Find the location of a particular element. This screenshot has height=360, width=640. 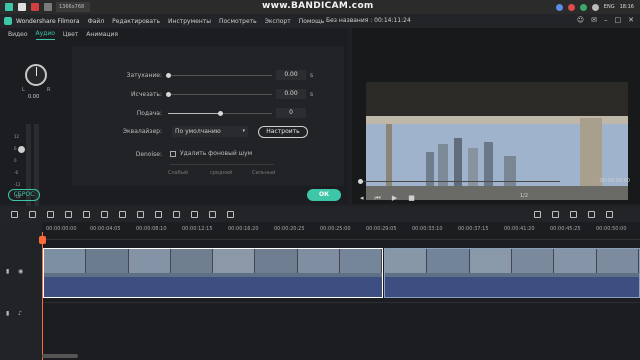

playback-progress is located at coordinates (460, 181).